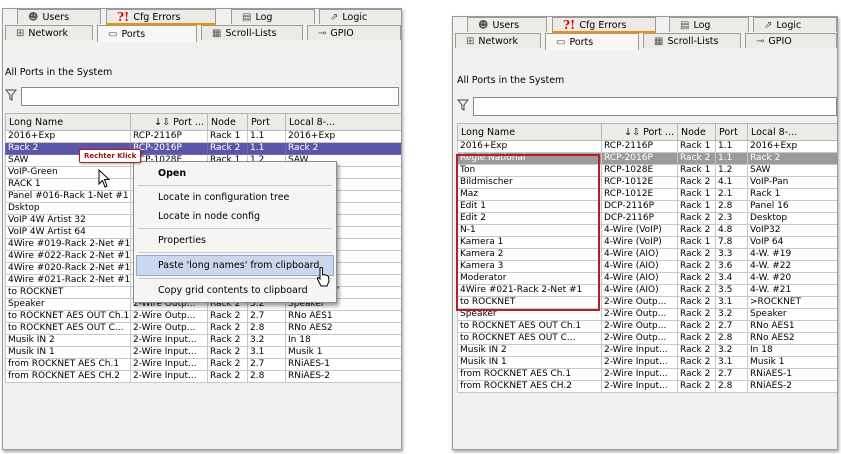  Describe the element at coordinates (529, 326) in the screenshot. I see `table-cell: to ROCKNET AES OUT Ch.1` at that location.